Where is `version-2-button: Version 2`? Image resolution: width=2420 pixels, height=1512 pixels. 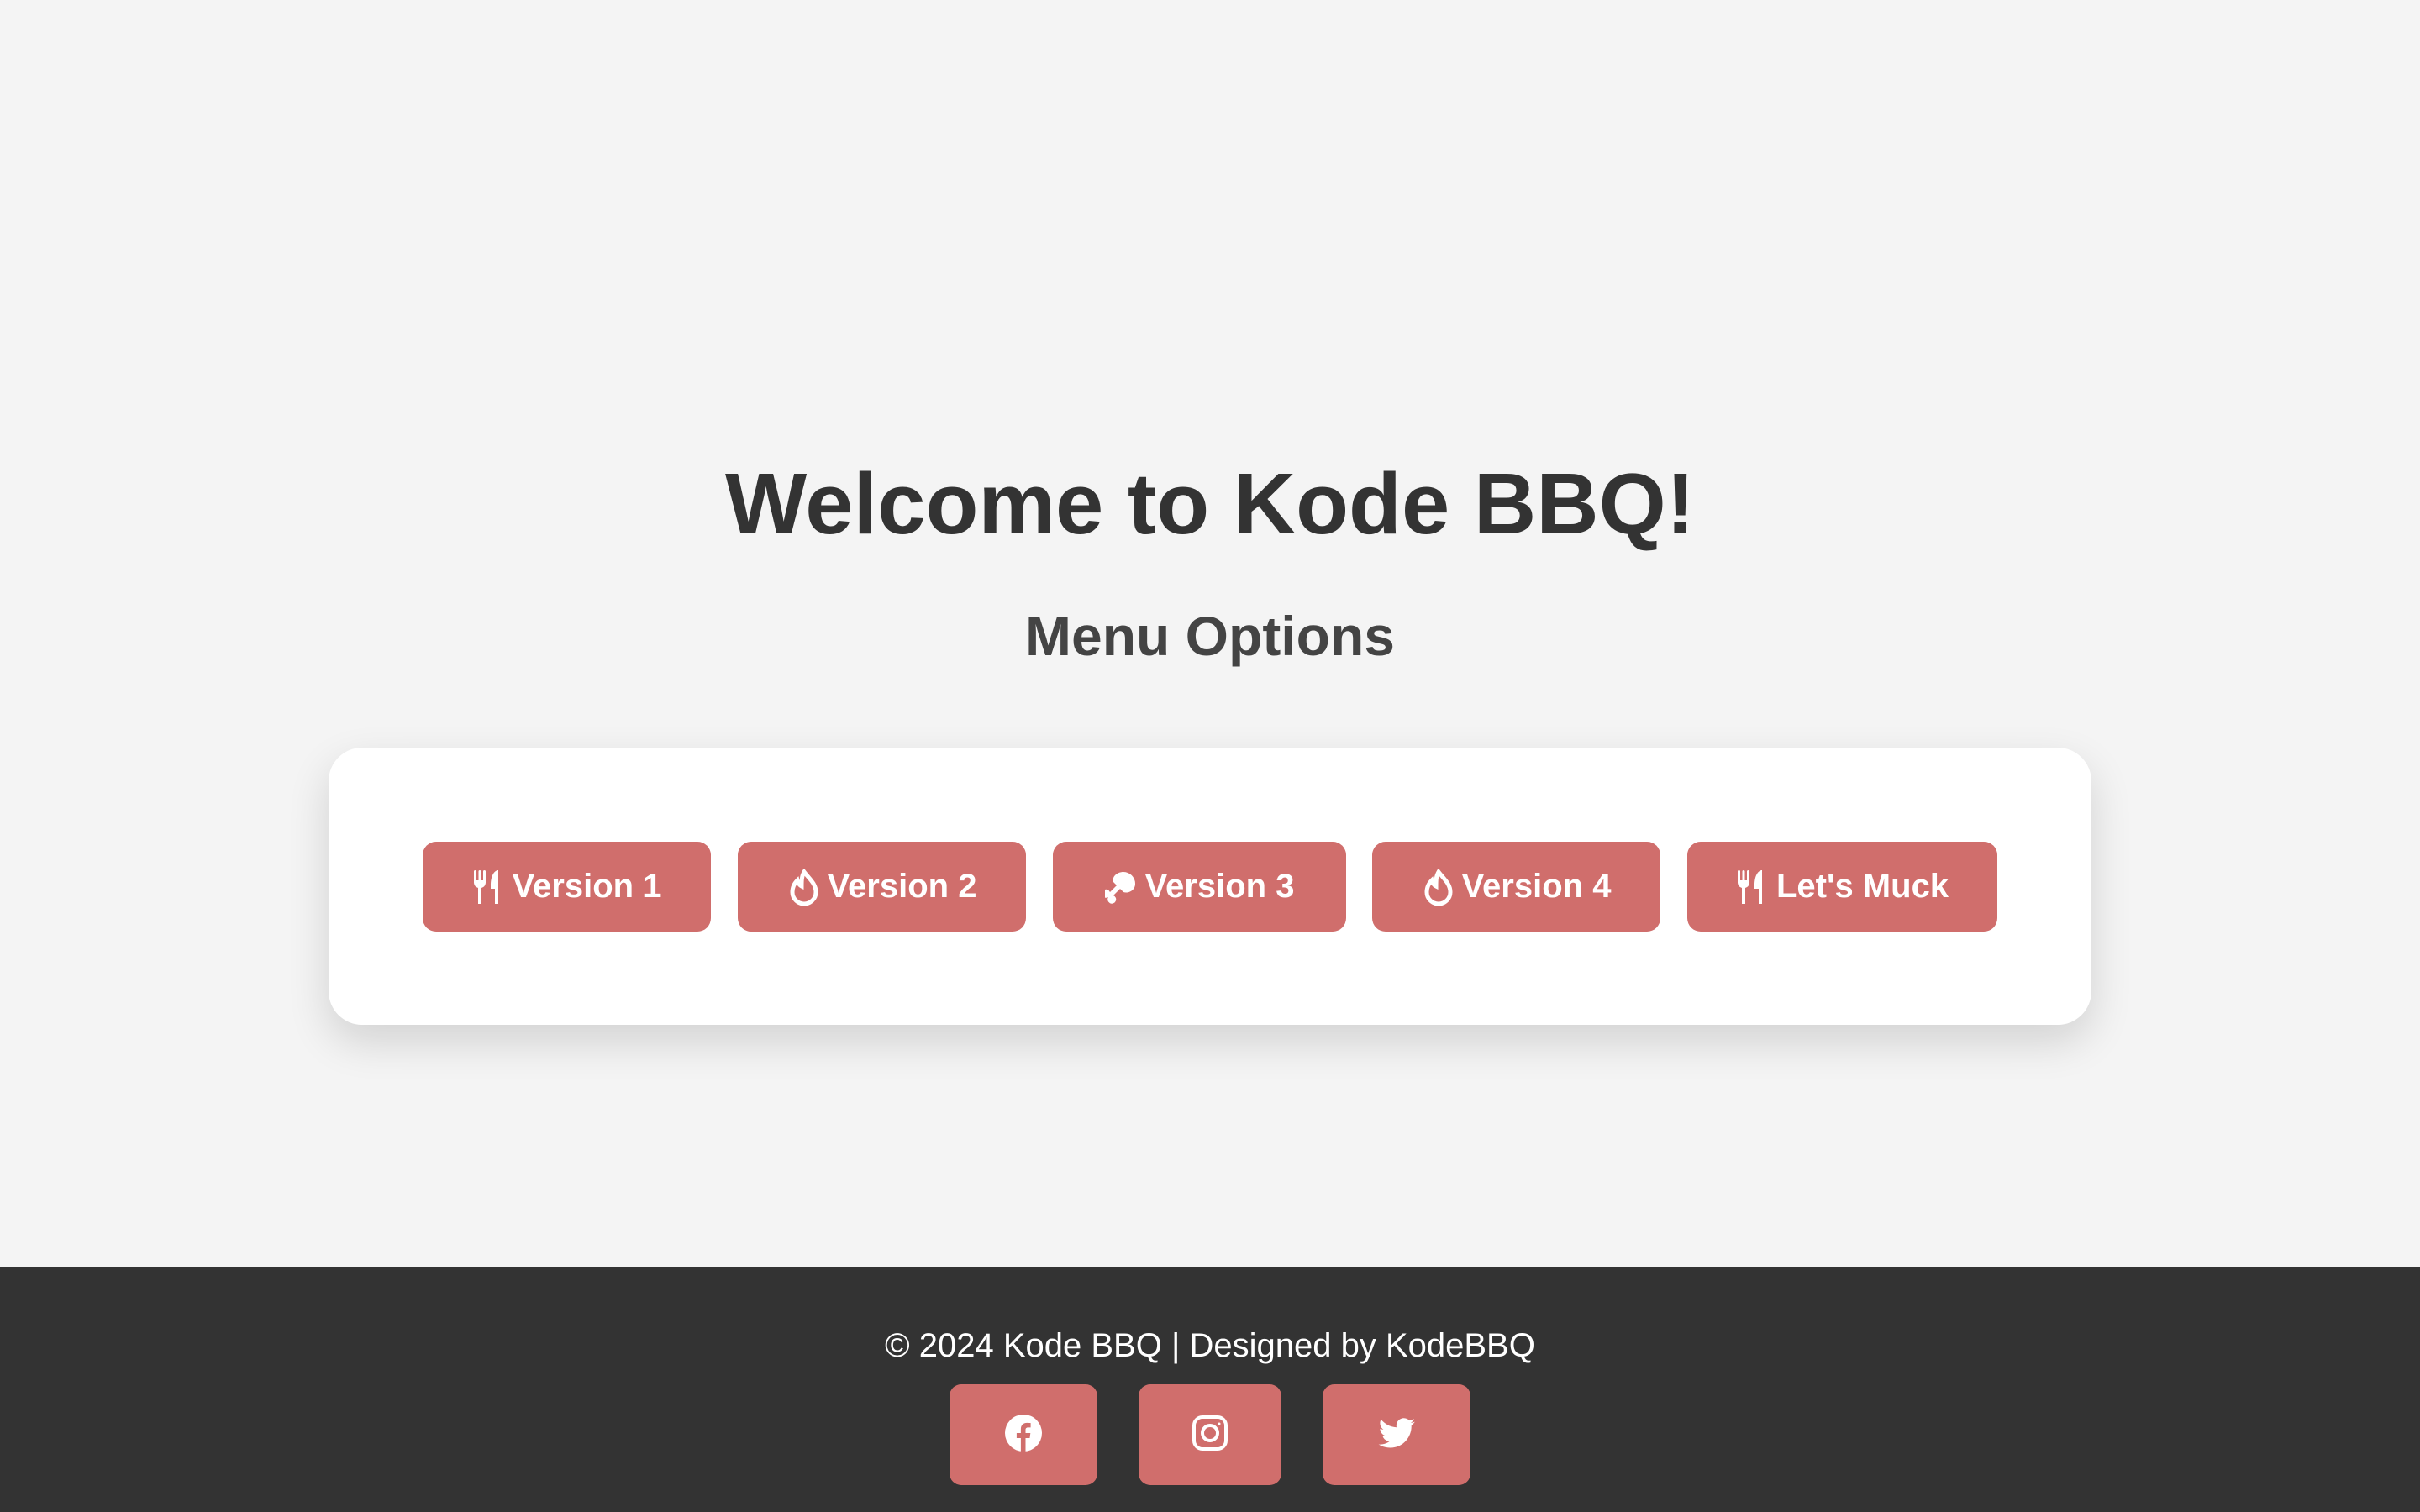 version-2-button: Version 2 is located at coordinates (882, 887).